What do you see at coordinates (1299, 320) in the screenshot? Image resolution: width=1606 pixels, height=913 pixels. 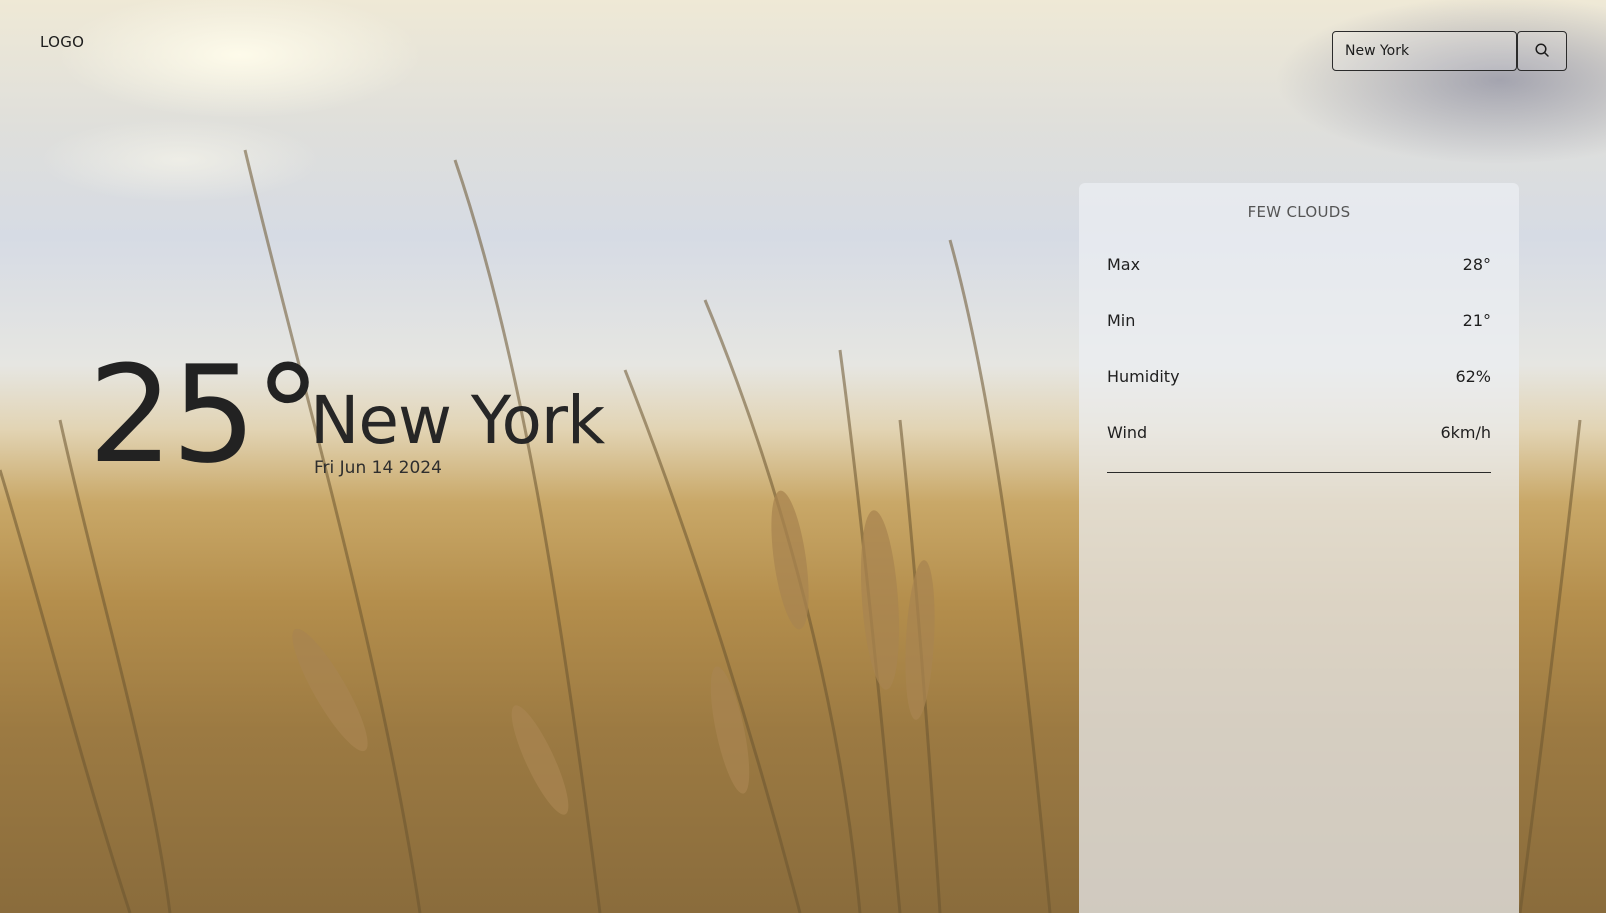 I see `detail-row-min: Min 21°` at bounding box center [1299, 320].